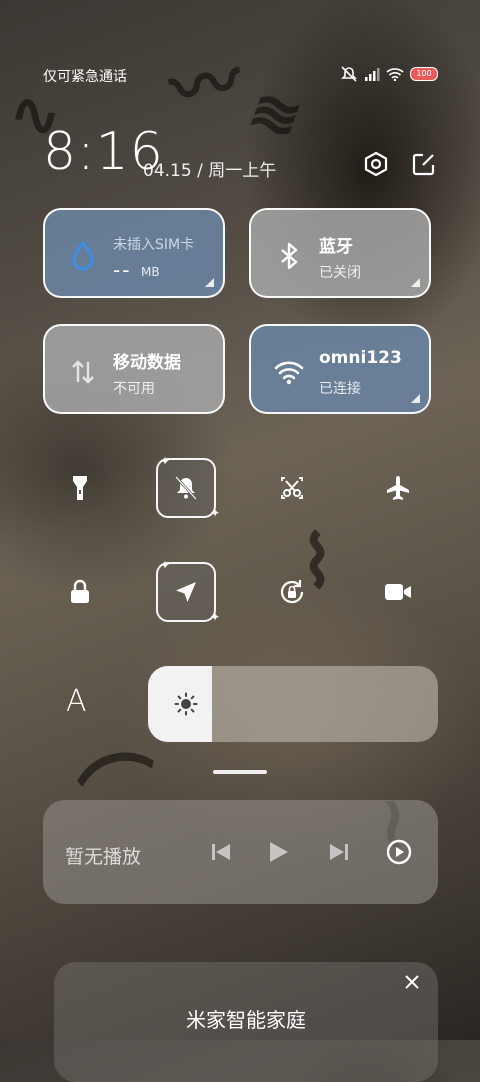 The image size is (480, 1082). What do you see at coordinates (210, 171) in the screenshot?
I see `date-text: 04.15 / 周一上午` at bounding box center [210, 171].